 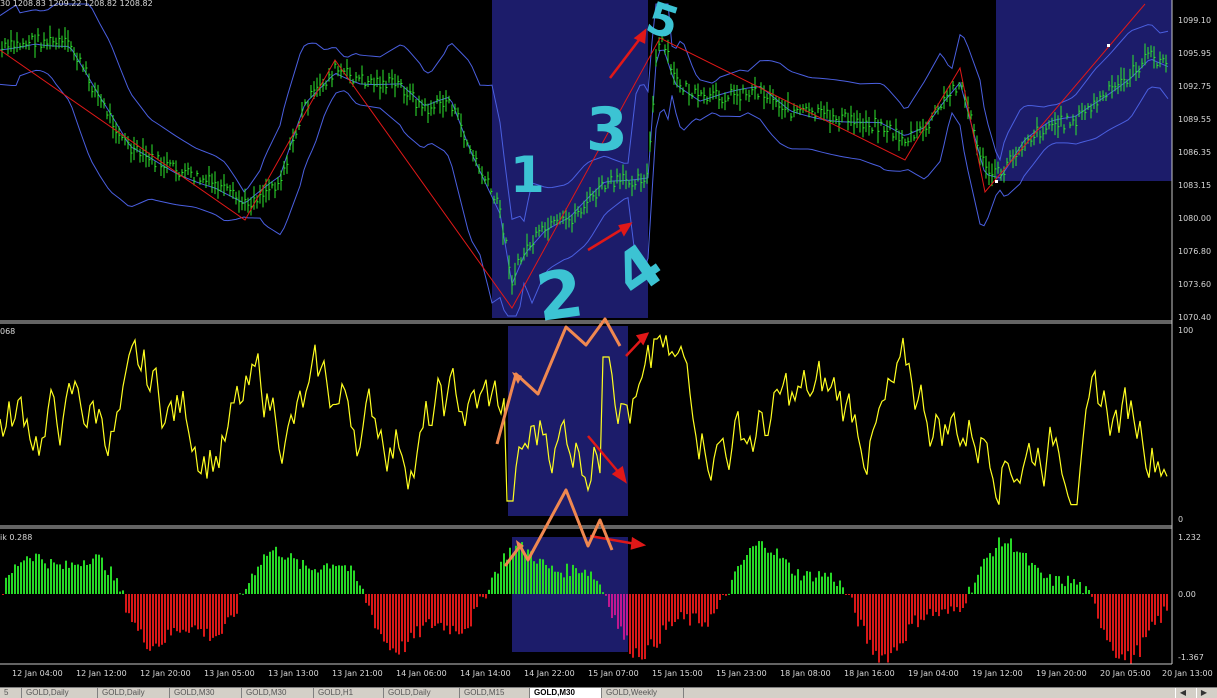 I want to click on price-label: 1092.75, so click(x=1194, y=86).